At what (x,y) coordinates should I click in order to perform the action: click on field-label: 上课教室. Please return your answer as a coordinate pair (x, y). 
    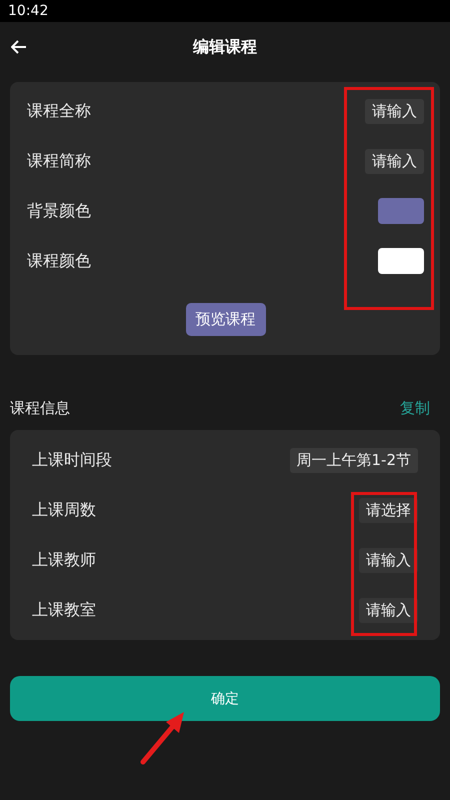
    Looking at the image, I should click on (64, 610).